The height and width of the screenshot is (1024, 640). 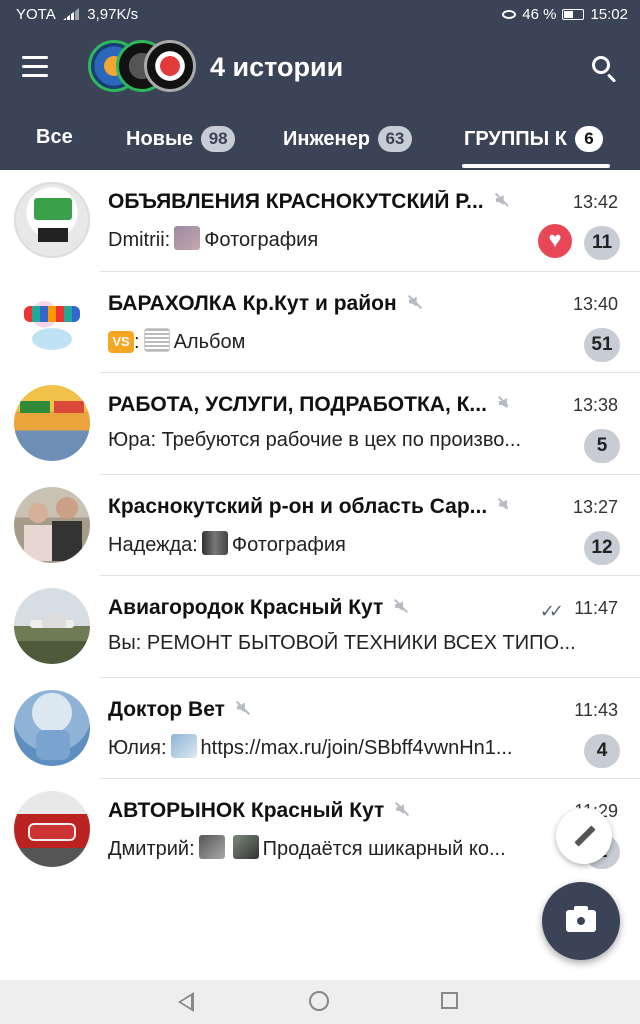 I want to click on unread-badge: 4, so click(x=602, y=750).